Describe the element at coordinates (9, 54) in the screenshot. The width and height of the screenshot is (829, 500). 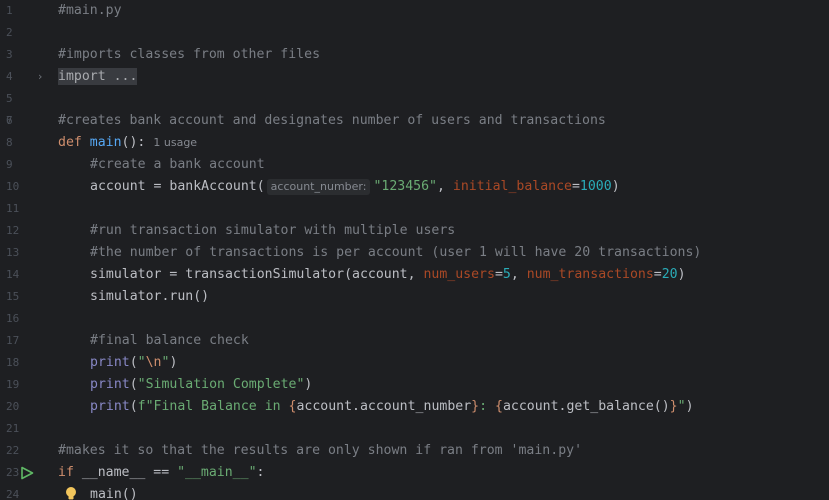
I see `line-number: 3` at that location.